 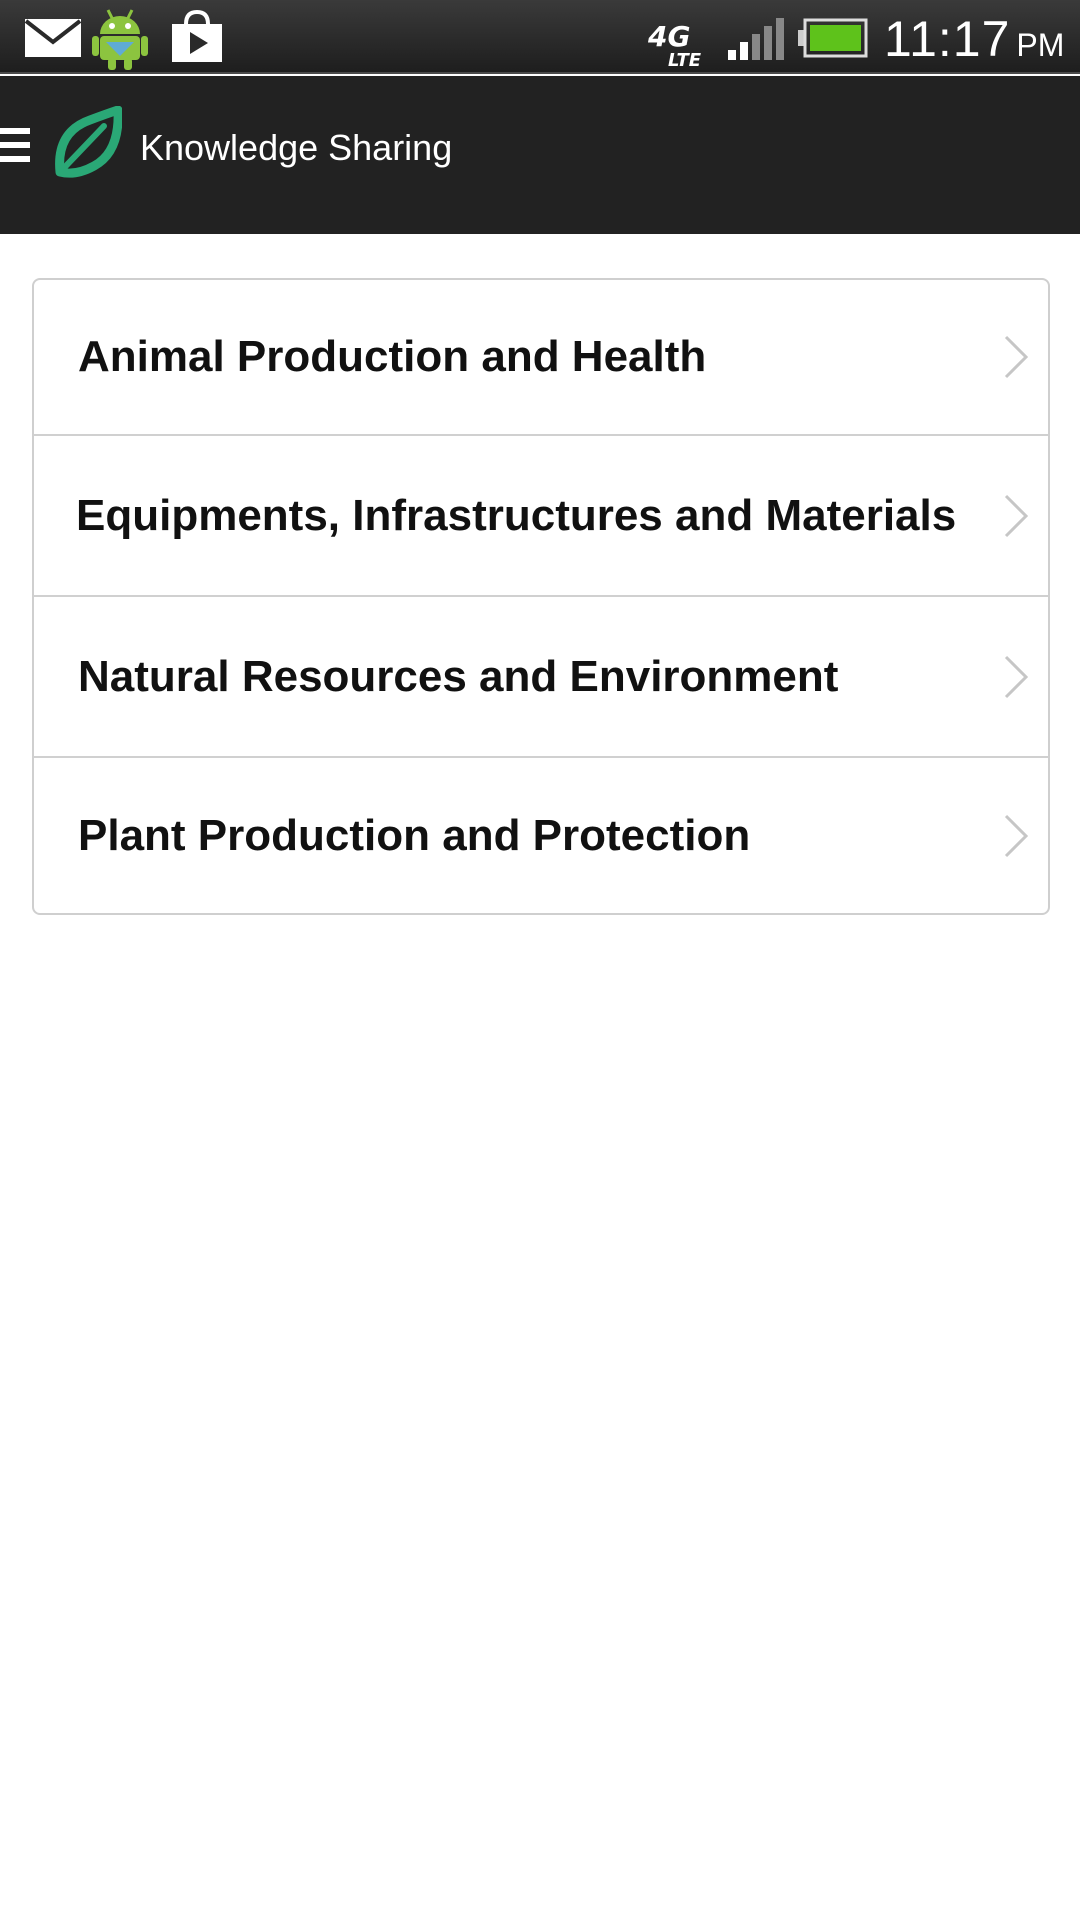 I want to click on android-icon, so click(x=120, y=39).